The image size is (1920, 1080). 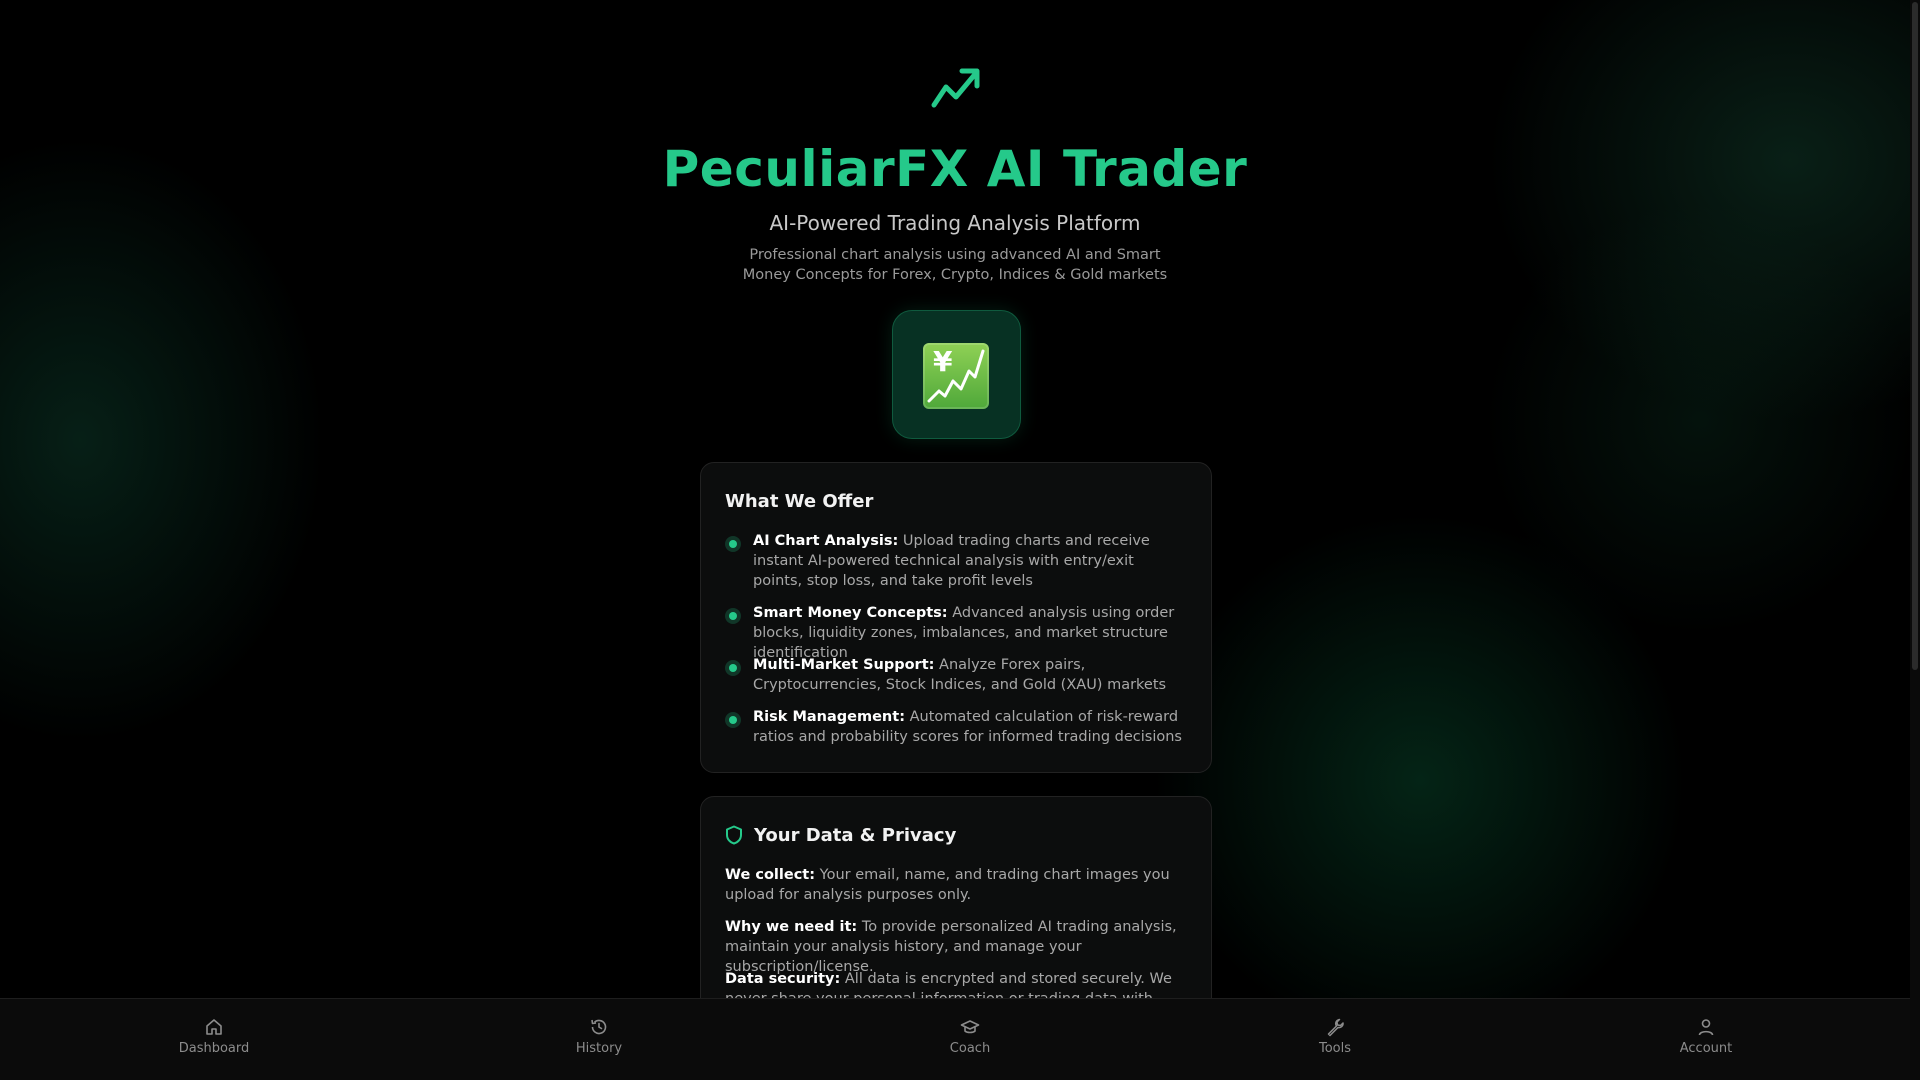 What do you see at coordinates (1335, 1048) in the screenshot?
I see `nav-item-label: Tools` at bounding box center [1335, 1048].